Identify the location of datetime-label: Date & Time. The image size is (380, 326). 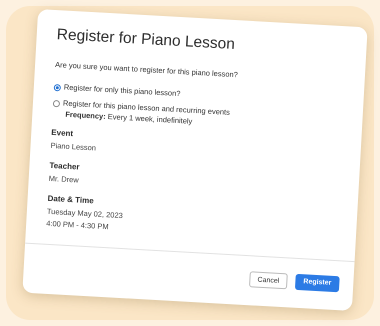
(70, 199).